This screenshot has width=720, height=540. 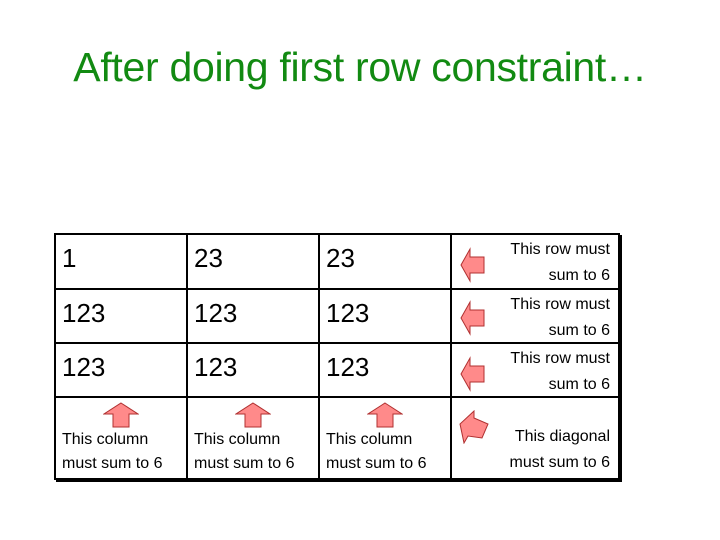 I want to click on grid-cell: 1, so click(x=120, y=260).